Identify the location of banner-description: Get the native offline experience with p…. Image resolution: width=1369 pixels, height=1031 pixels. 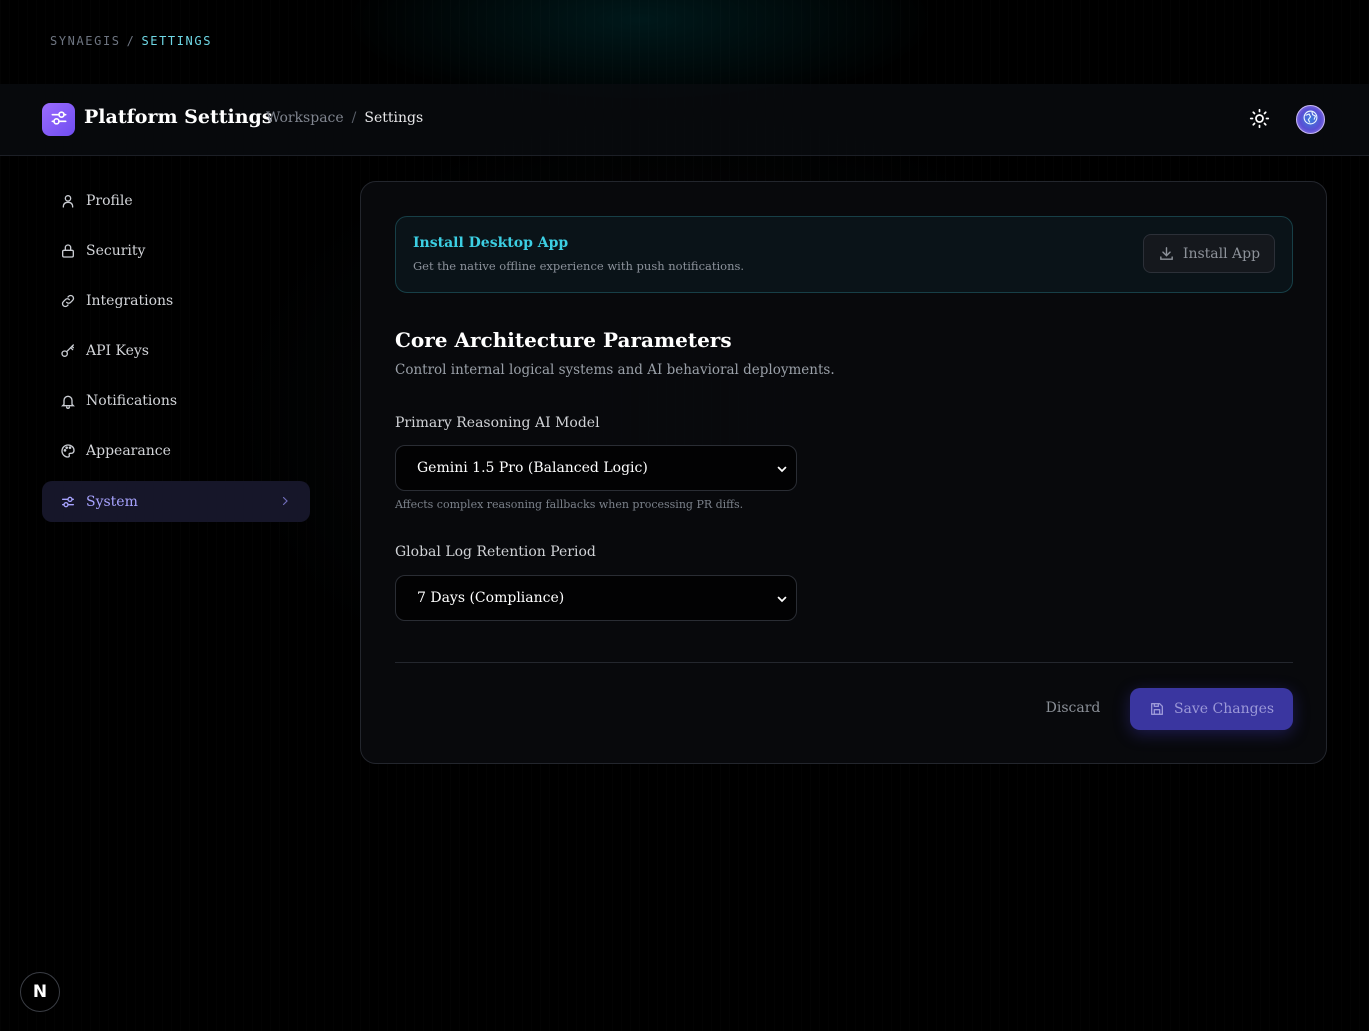
(579, 266).